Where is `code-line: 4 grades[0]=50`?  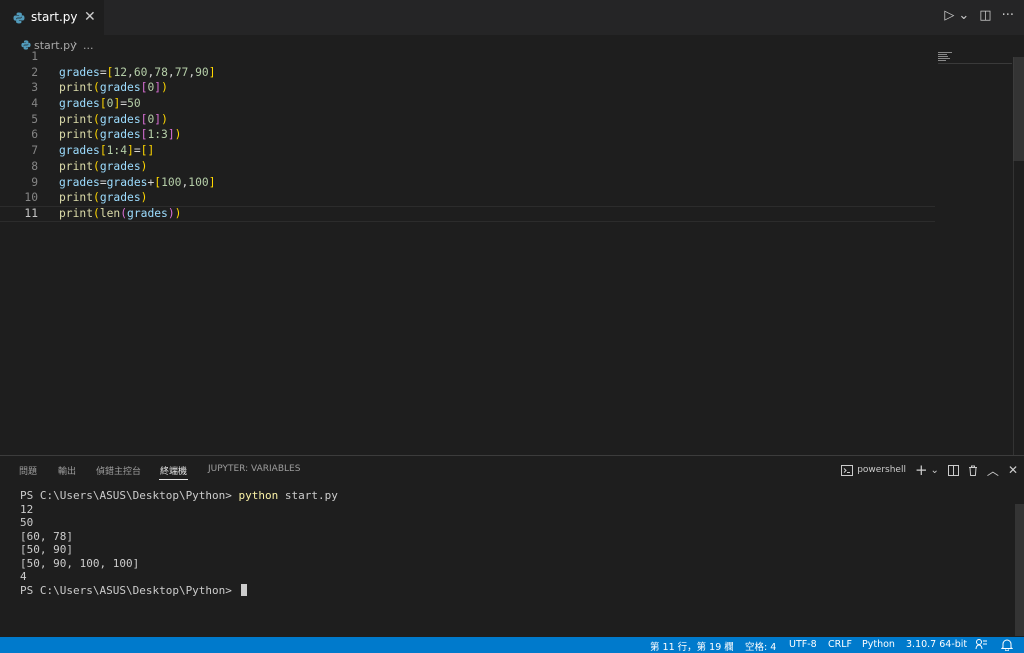 code-line: 4 grades[0]=50 is located at coordinates (467, 104).